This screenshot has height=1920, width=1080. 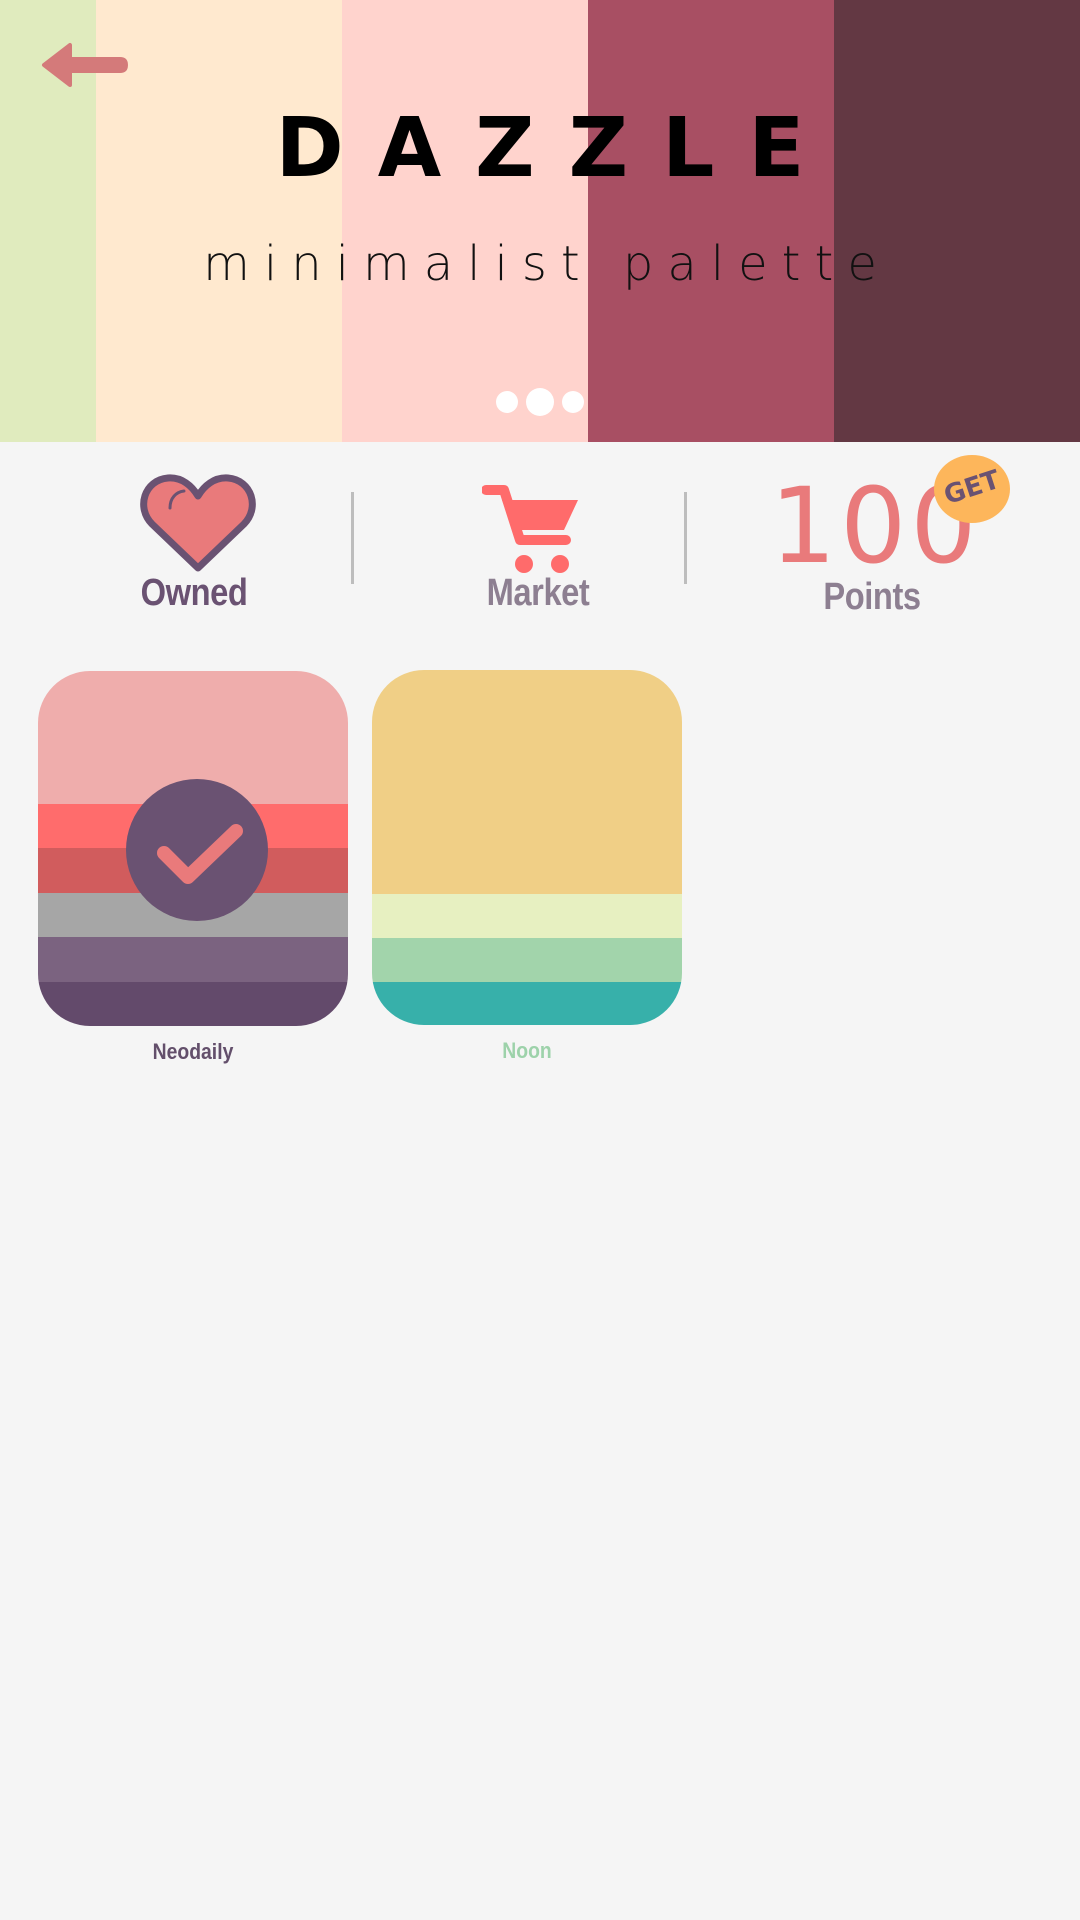 I want to click on palette-swatches, so click(x=527, y=847).